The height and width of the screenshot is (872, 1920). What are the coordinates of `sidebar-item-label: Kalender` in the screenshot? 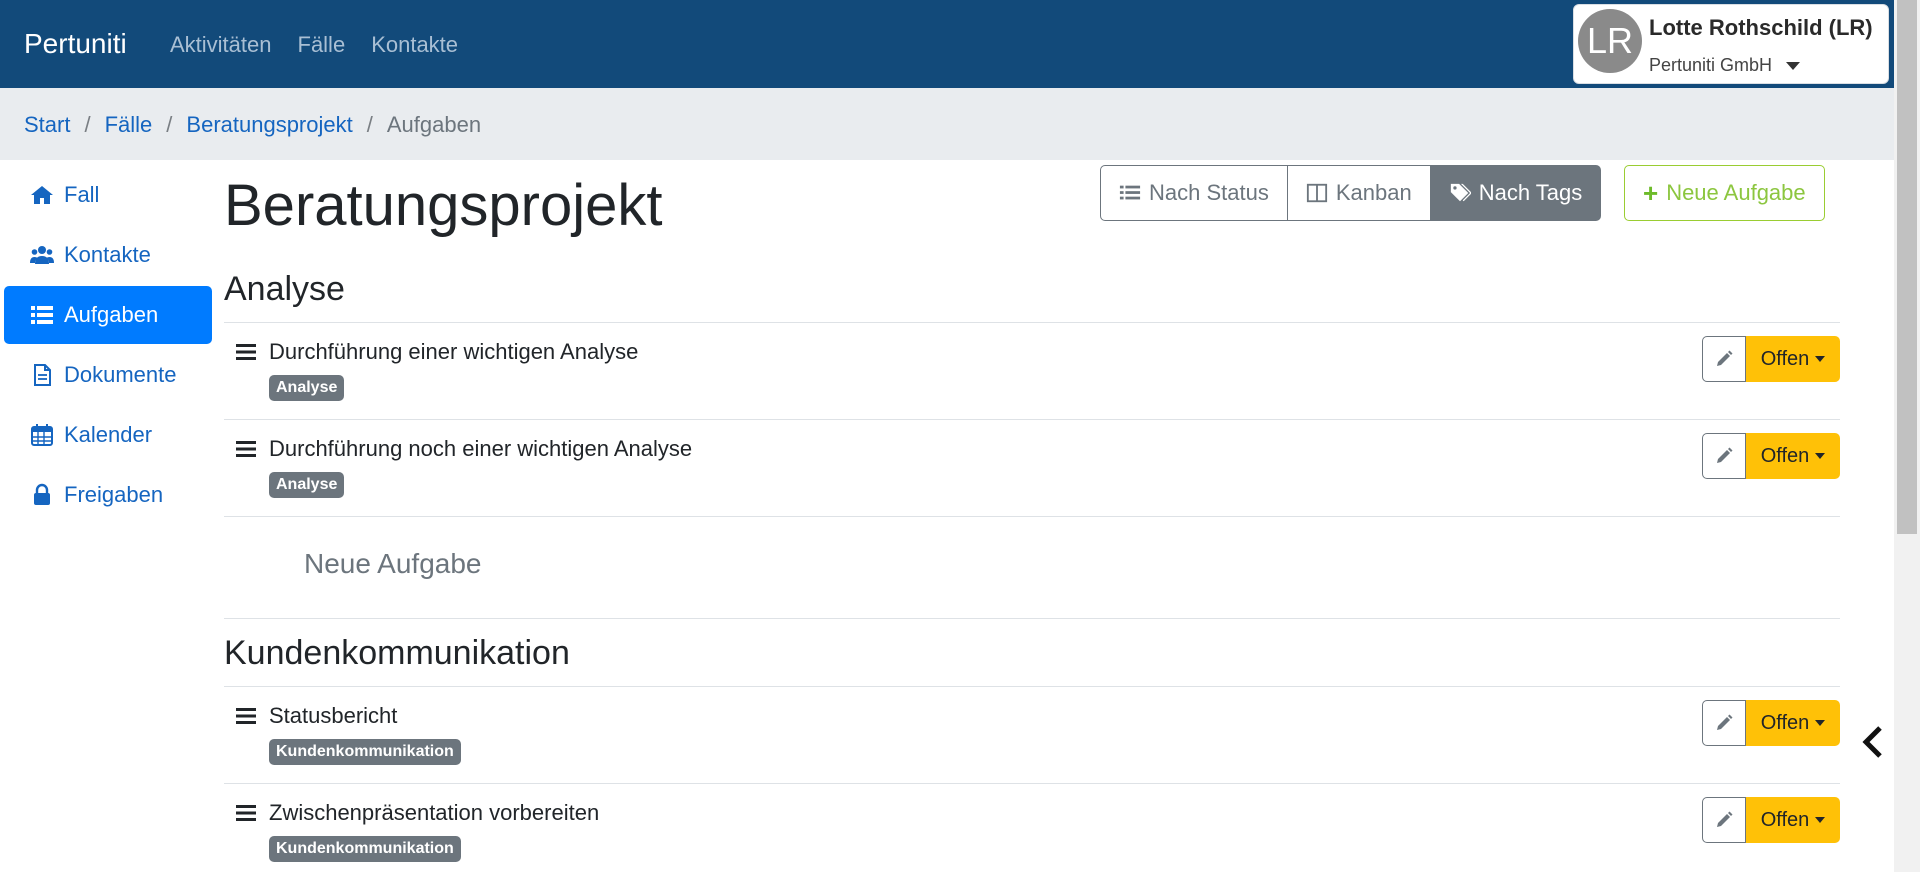 It's located at (108, 434).